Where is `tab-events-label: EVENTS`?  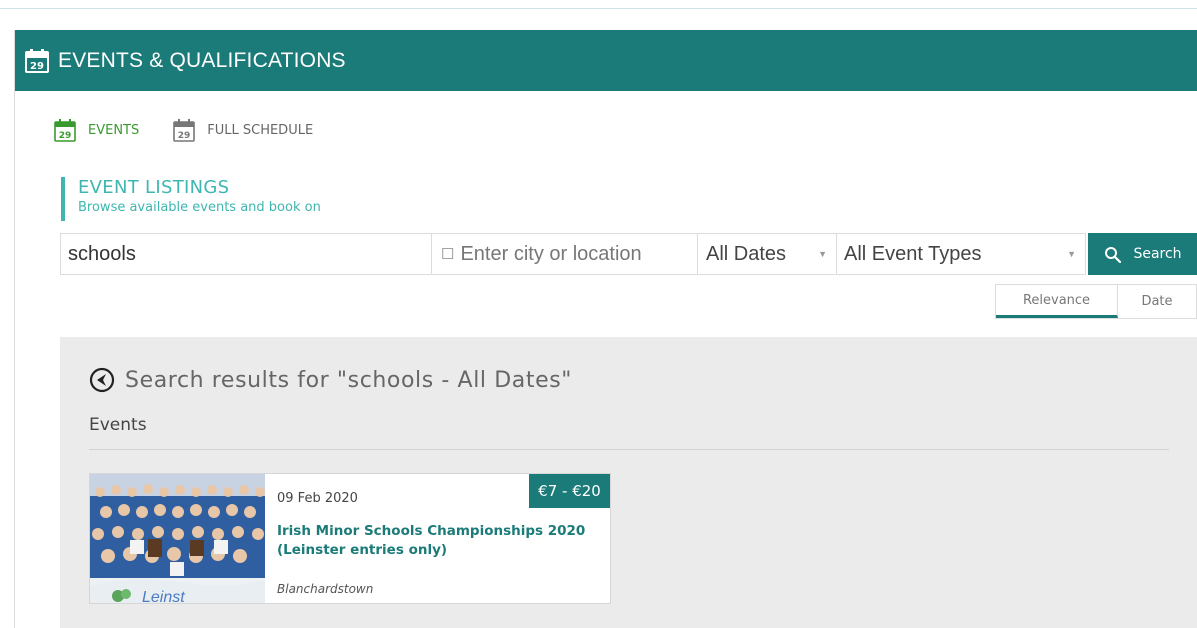 tab-events-label: EVENTS is located at coordinates (114, 130).